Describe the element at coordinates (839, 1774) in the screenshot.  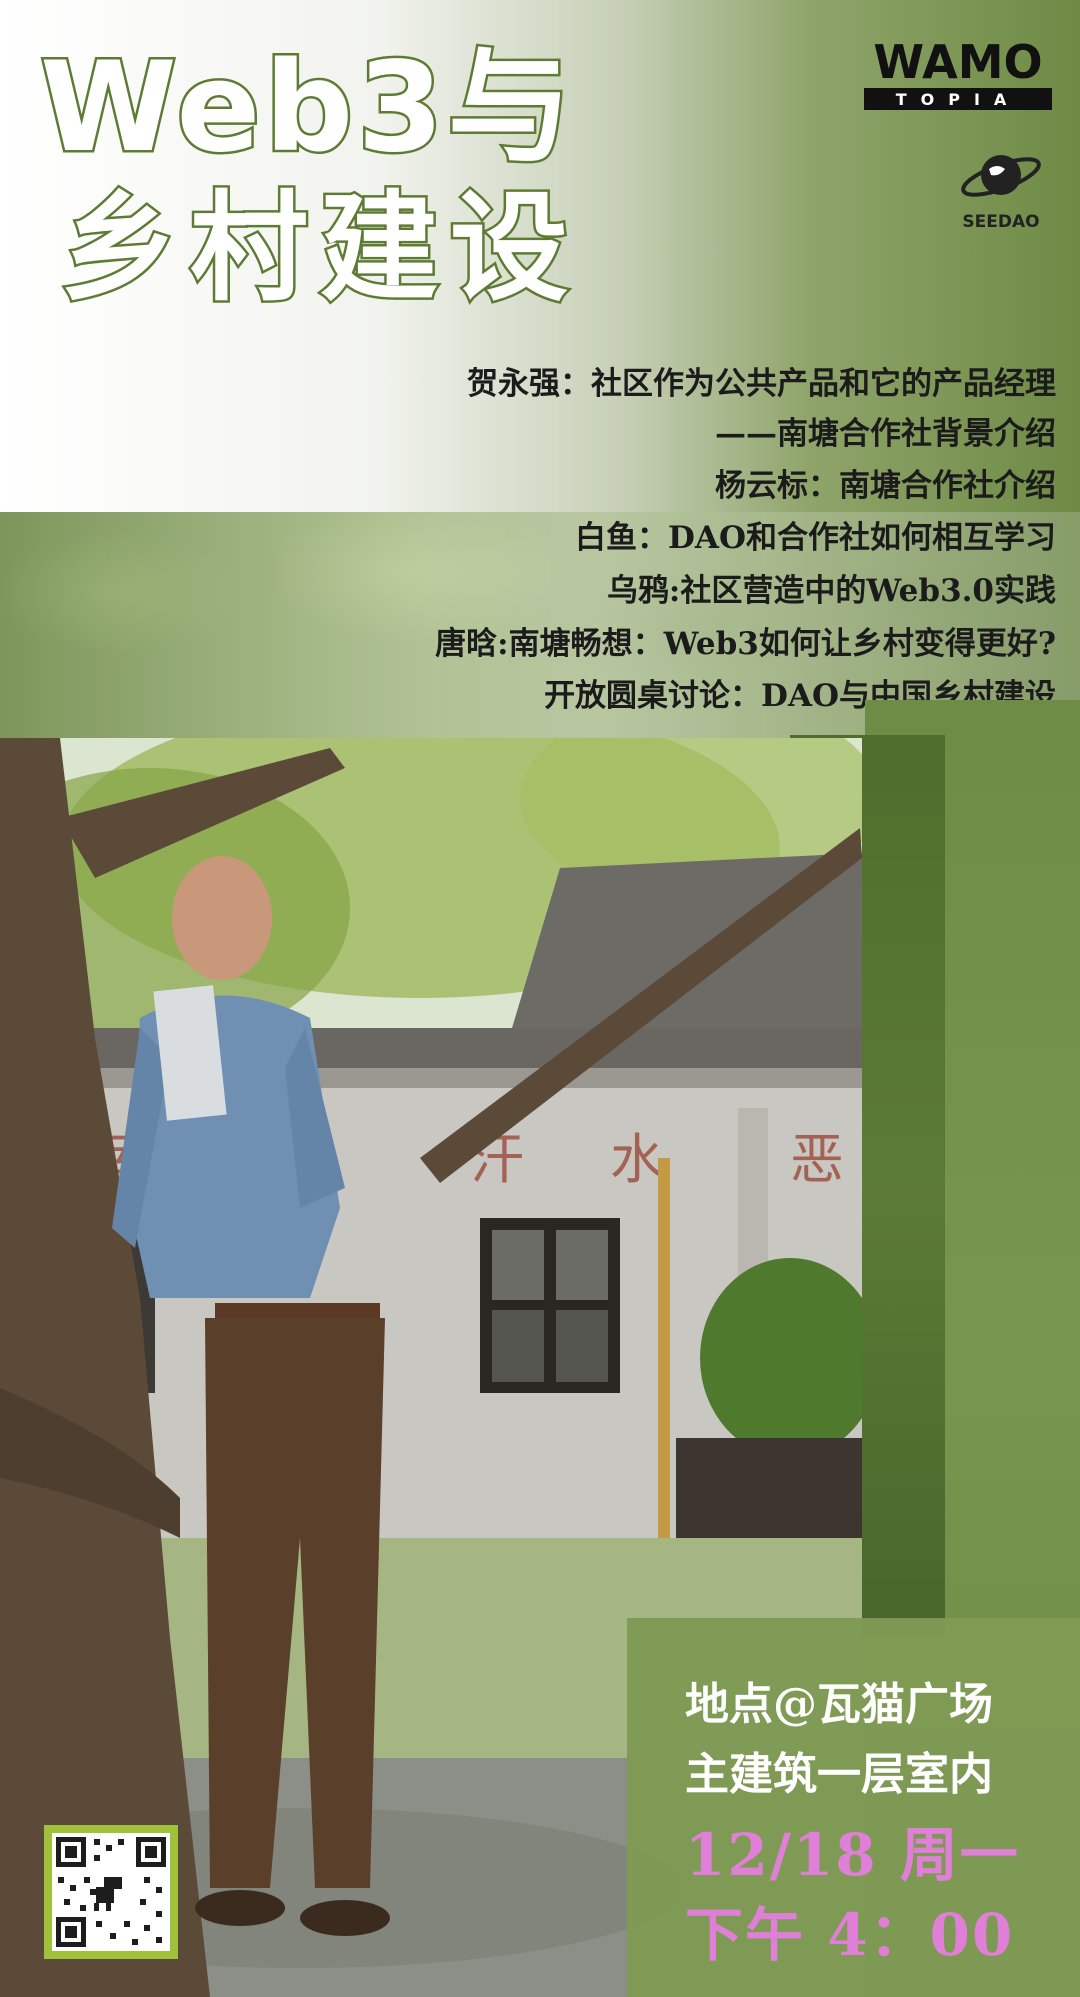
I see `venue-line-2: 主建筑一层室内` at that location.